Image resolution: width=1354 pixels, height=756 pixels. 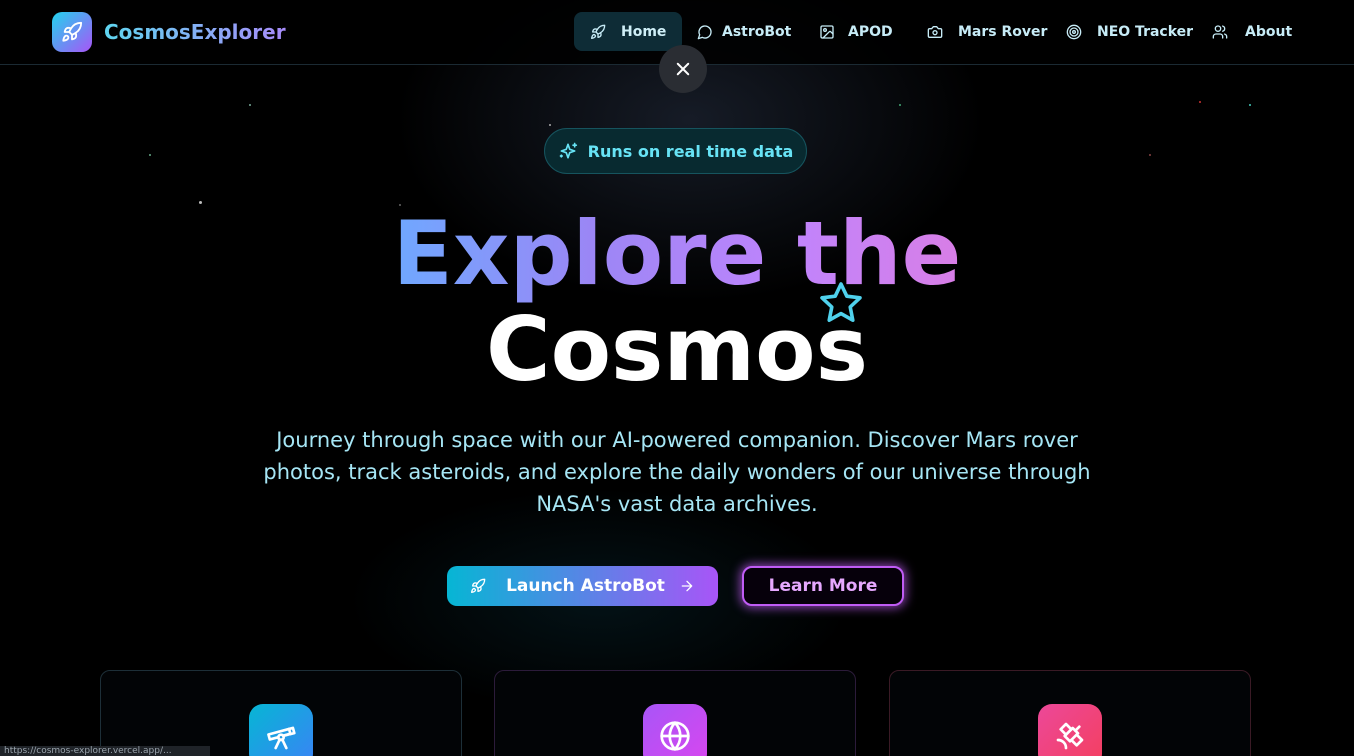 I want to click on nav-item-home: Home, so click(x=628, y=31).